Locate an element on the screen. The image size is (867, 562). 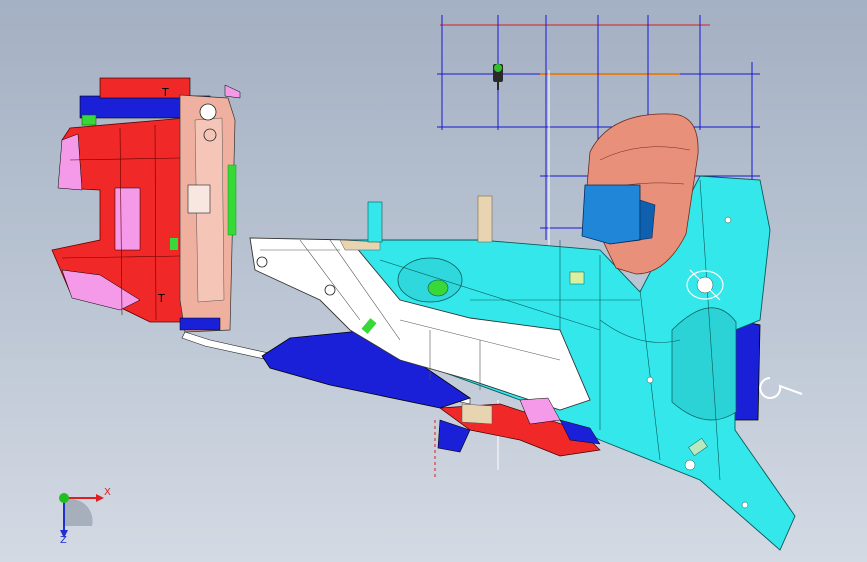
cyan-bracket is located at coordinates (375, 222).